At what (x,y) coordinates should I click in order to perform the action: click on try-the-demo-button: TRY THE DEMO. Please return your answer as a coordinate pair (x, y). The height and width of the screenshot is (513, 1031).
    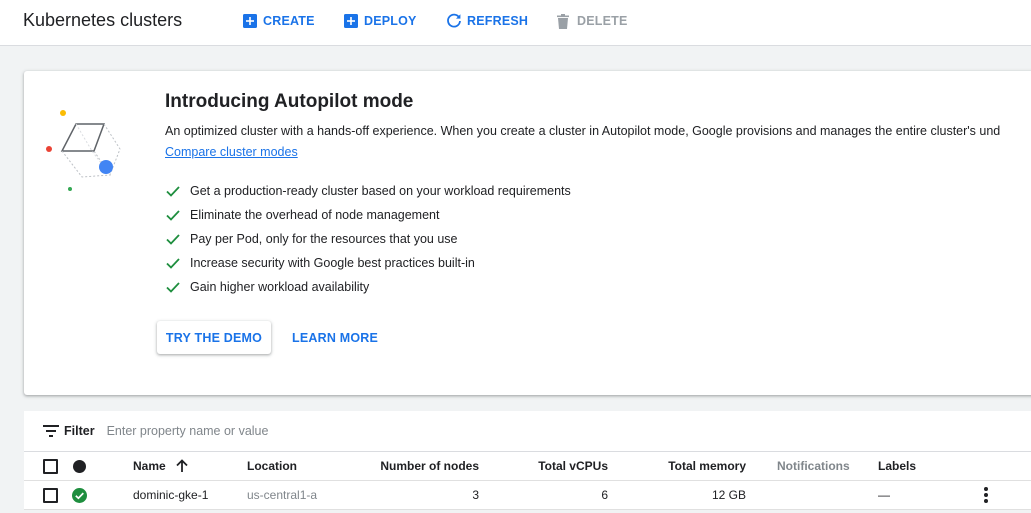
    Looking at the image, I should click on (214, 337).